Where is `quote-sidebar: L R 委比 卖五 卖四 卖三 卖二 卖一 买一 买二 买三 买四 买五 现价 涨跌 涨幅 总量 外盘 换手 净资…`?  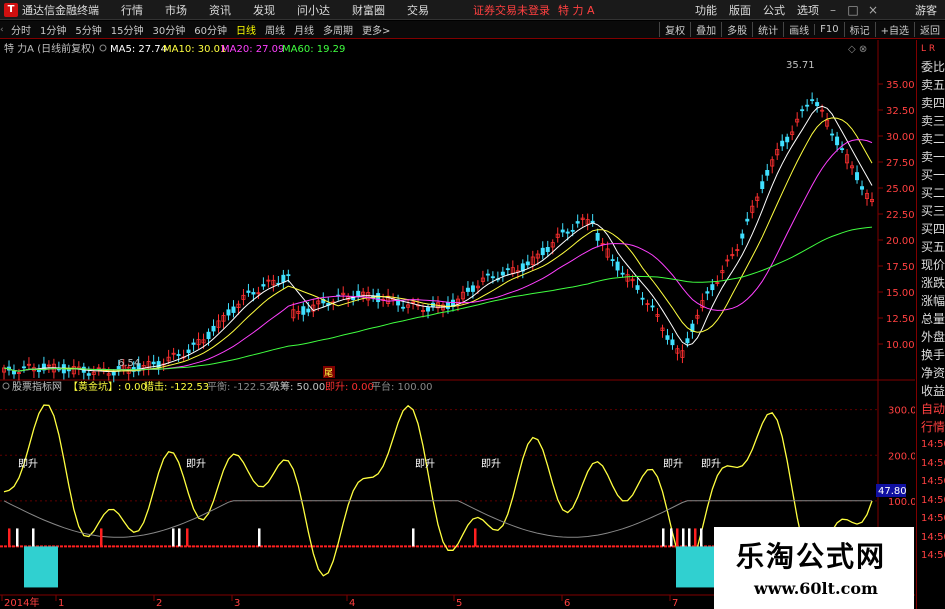
quote-sidebar: L R 委比 卖五 卖四 卖三 卖二 卖一 买一 买二 买三 买四 买五 现价 涨跌 涨幅 总量 外盘 换手 净资… is located at coordinates (930, 324).